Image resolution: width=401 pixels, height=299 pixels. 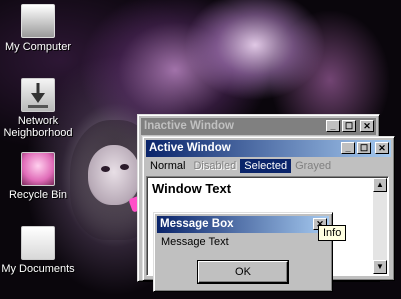 What do you see at coordinates (38, 21) in the screenshot?
I see `my-computer-icon` at bounding box center [38, 21].